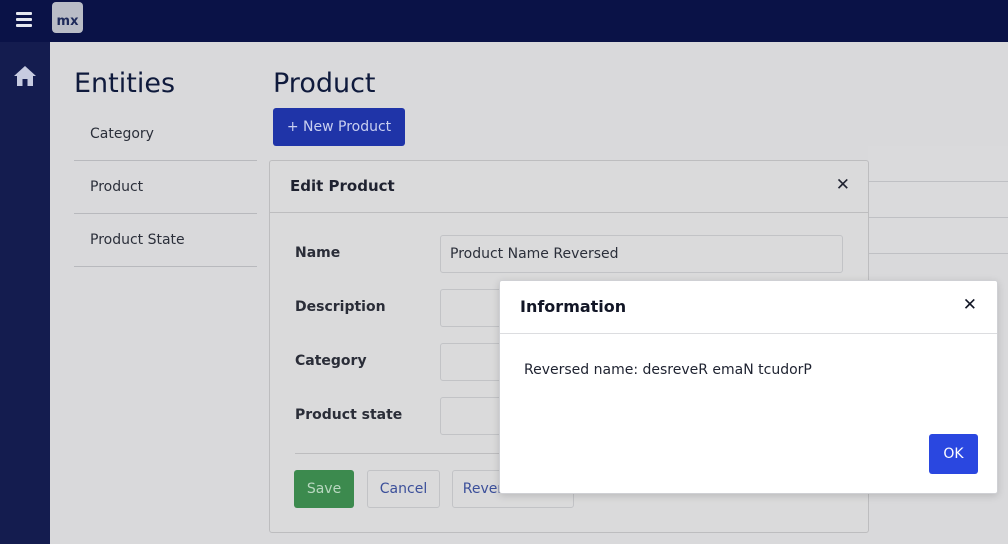 The width and height of the screenshot is (1008, 544). Describe the element at coordinates (125, 83) in the screenshot. I see `entities-heading: Entities` at that location.